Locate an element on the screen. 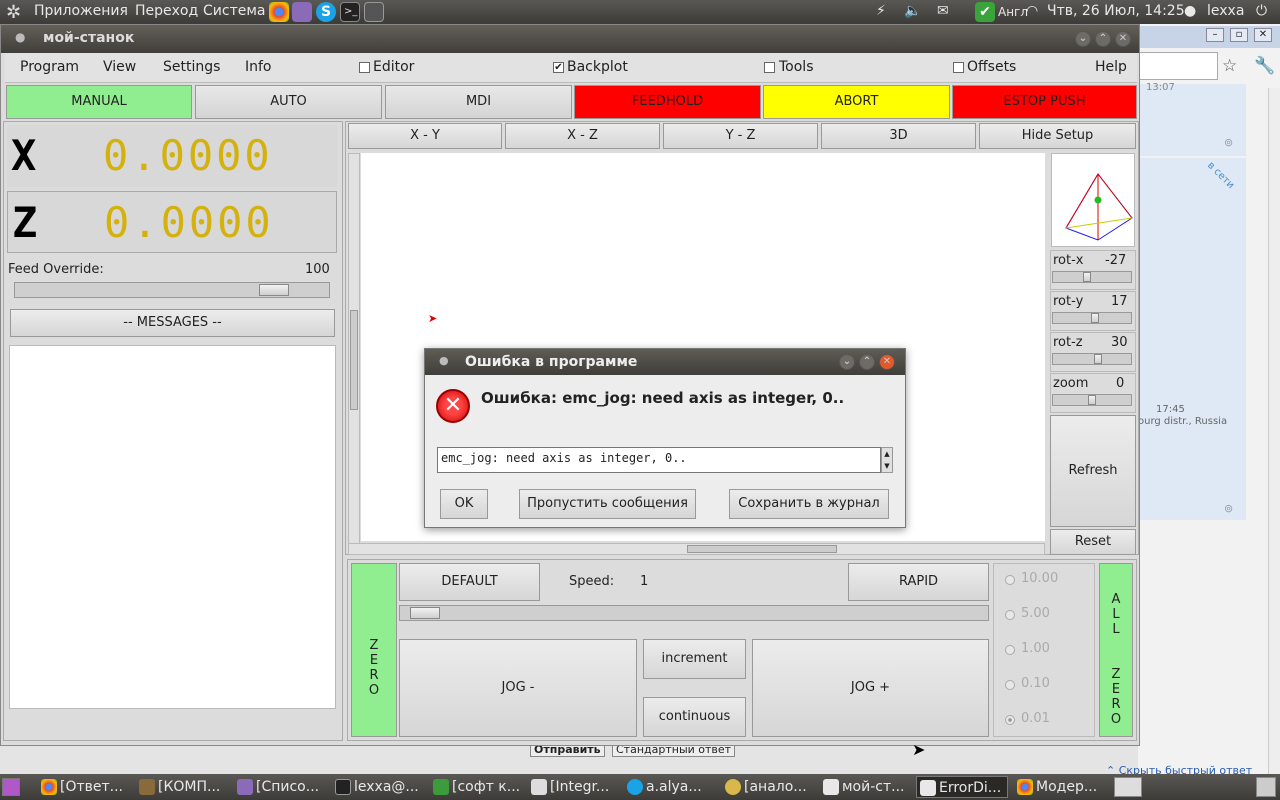  user-name: lexxa is located at coordinates (1225, 11).